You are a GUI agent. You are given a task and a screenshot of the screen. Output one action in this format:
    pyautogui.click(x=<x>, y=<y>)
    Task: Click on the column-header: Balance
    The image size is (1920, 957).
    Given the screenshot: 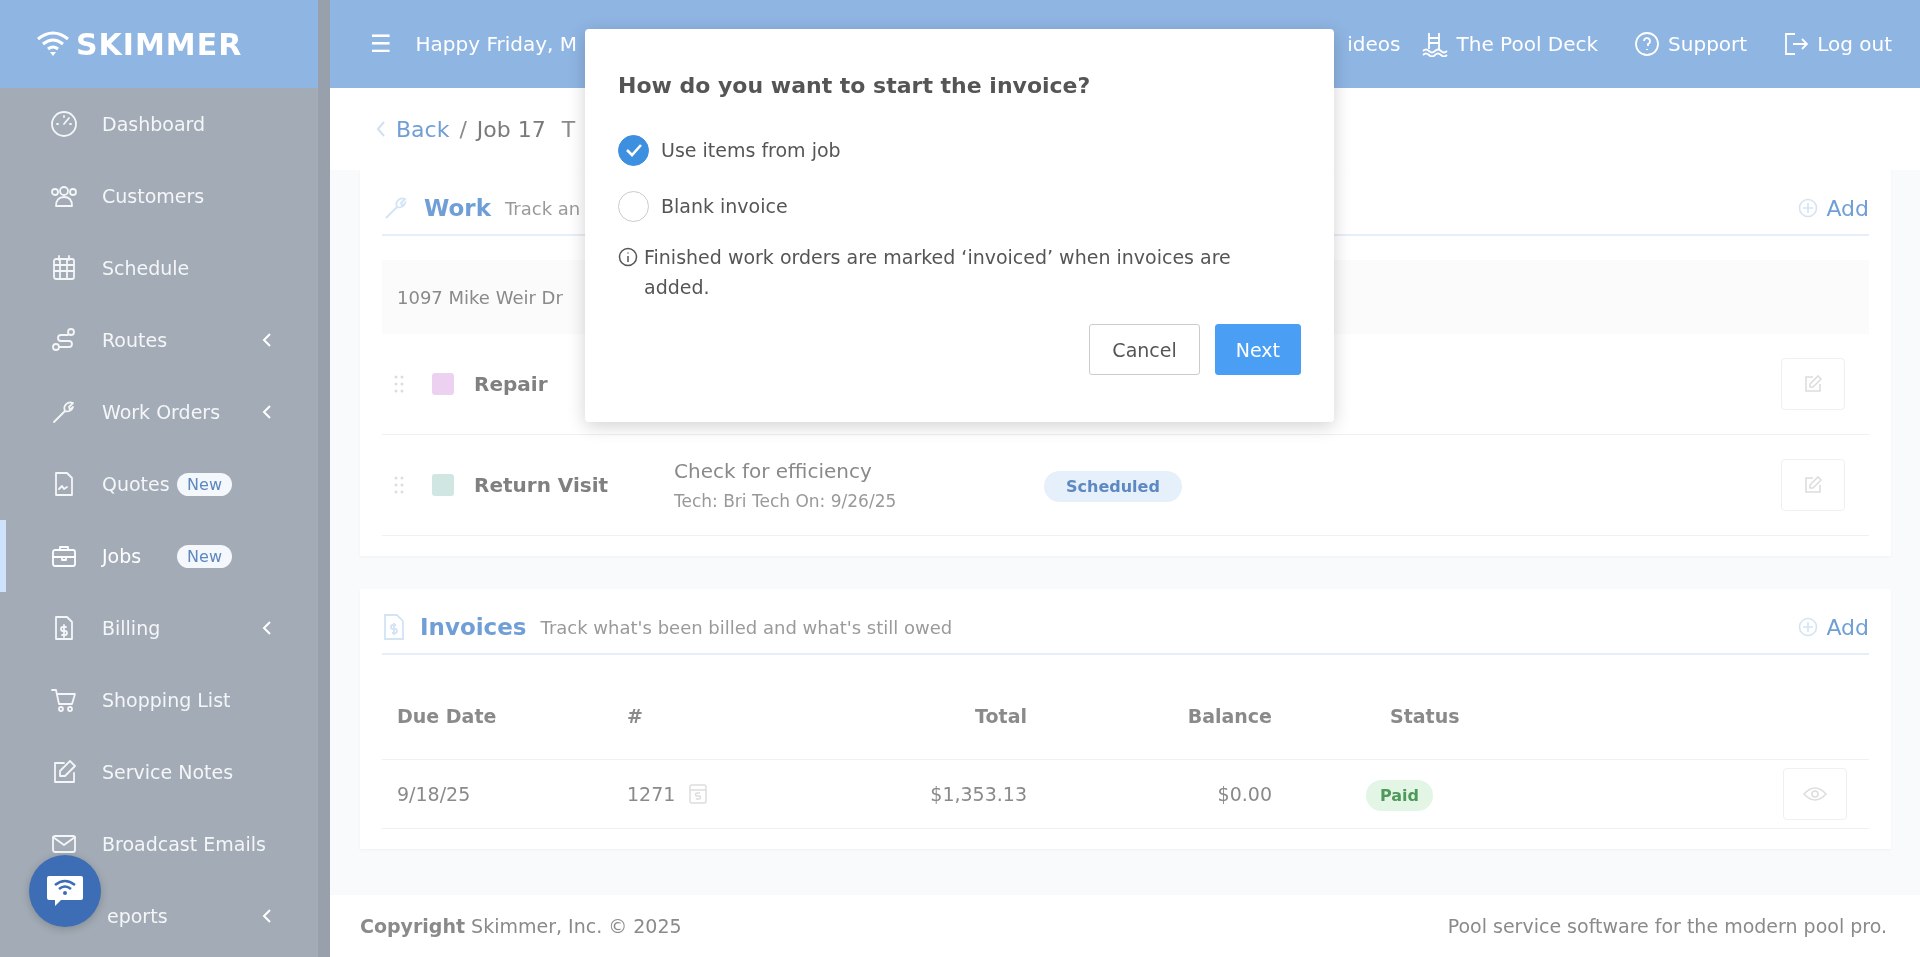 What is the action you would take?
    pyautogui.click(x=1229, y=716)
    